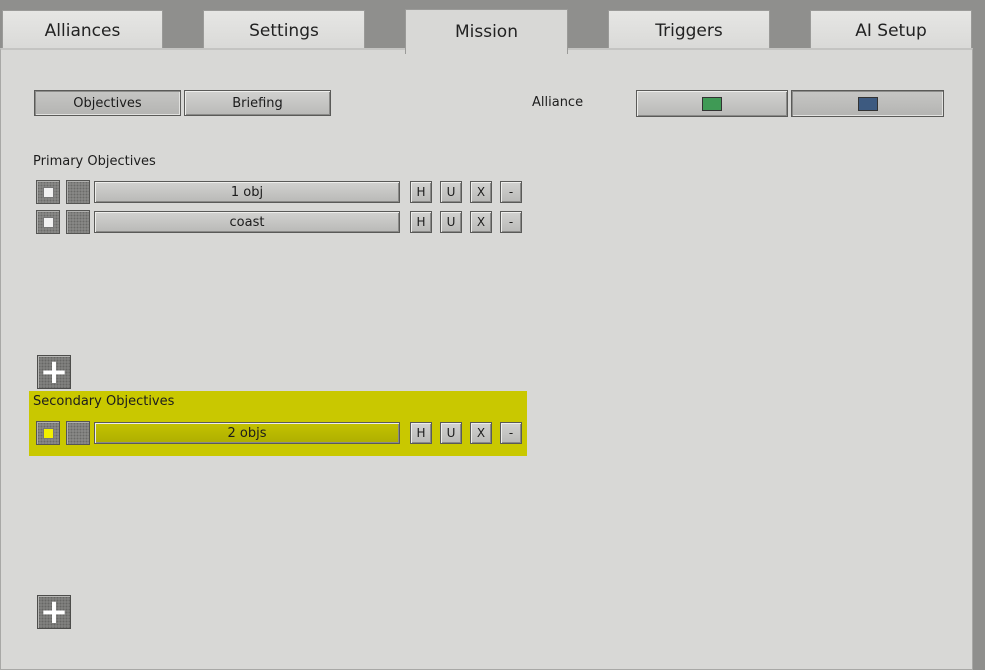 The width and height of the screenshot is (985, 670). Describe the element at coordinates (891, 30) in the screenshot. I see `tab-ai-setup: AI Setup` at that location.